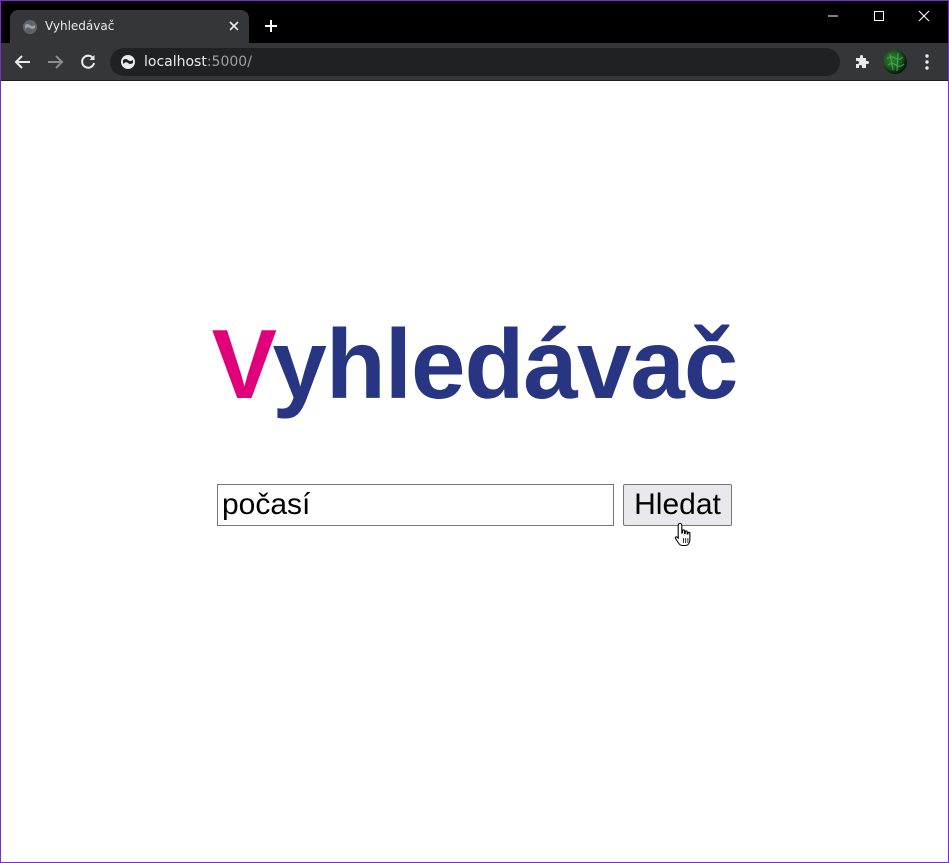 The width and height of the screenshot is (949, 863). Describe the element at coordinates (415, 505) in the screenshot. I see `search-input: počasí` at that location.